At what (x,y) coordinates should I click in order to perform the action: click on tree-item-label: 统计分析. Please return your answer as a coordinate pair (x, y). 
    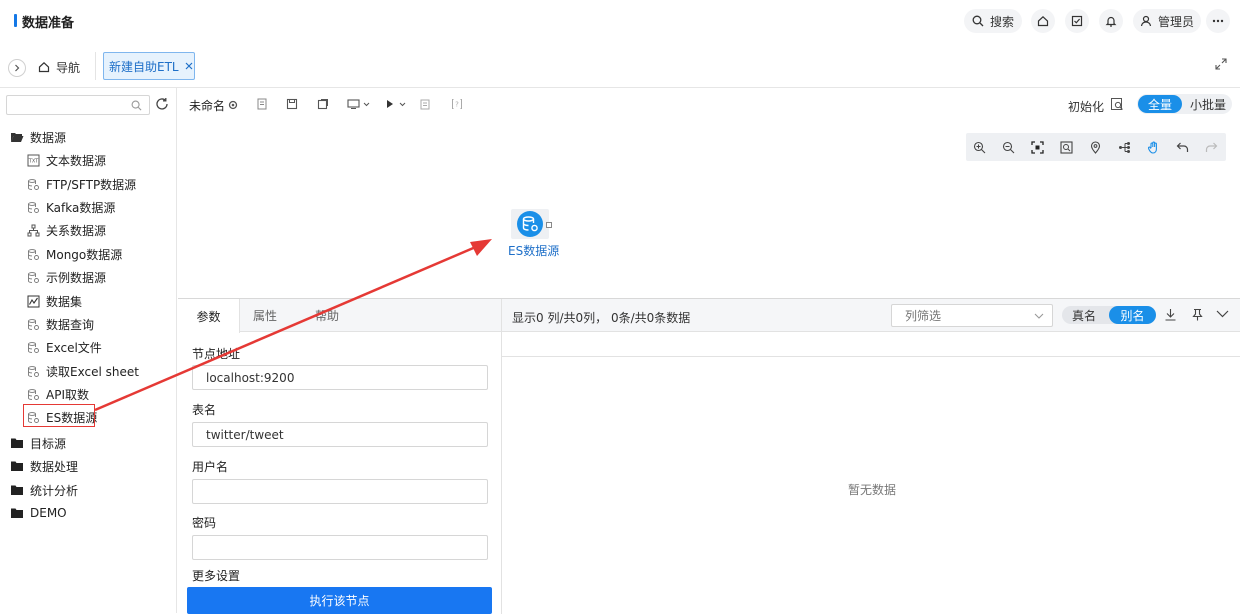
    Looking at the image, I should click on (54, 490).